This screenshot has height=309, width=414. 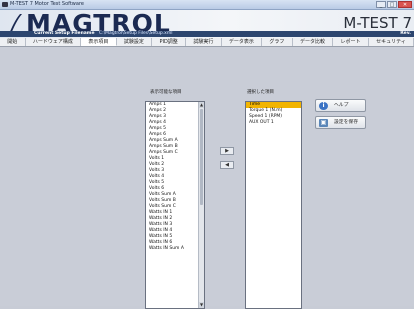 I want to click on window-controls: _ □ ✕, so click(x=394, y=4).